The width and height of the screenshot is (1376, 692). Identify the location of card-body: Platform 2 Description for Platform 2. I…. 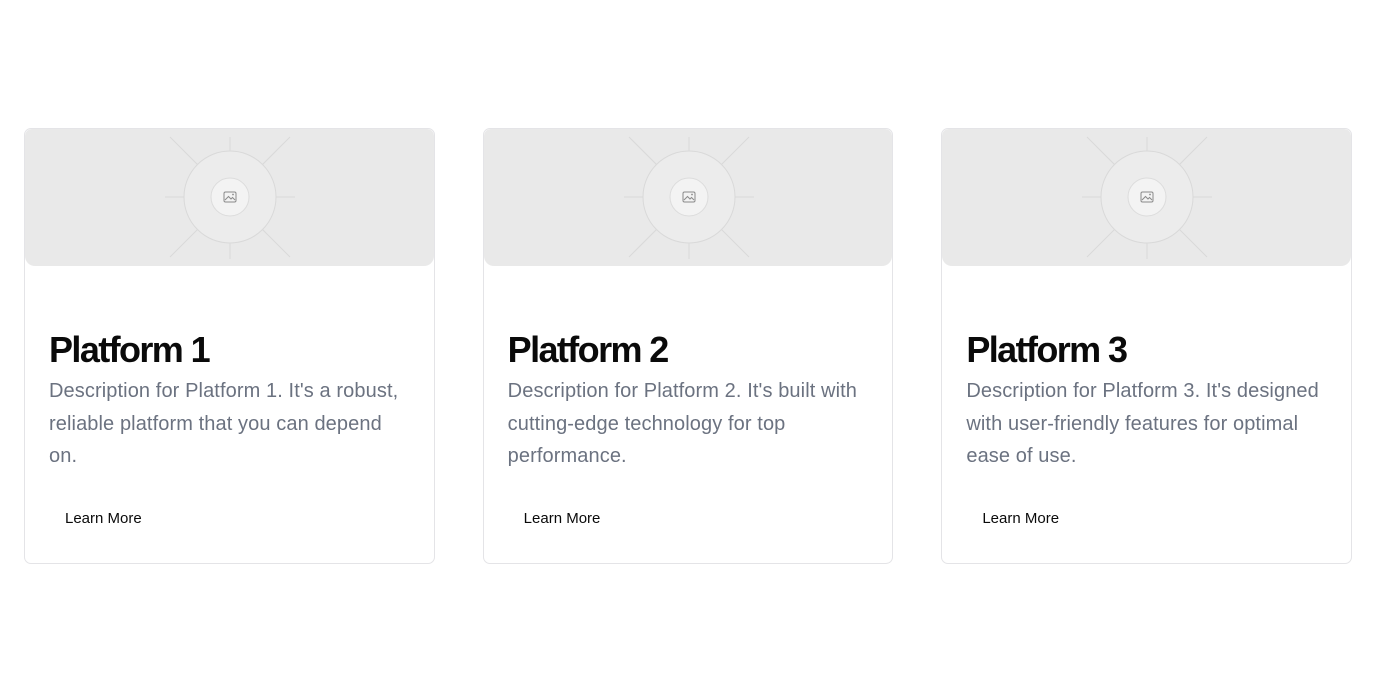
(690, 400).